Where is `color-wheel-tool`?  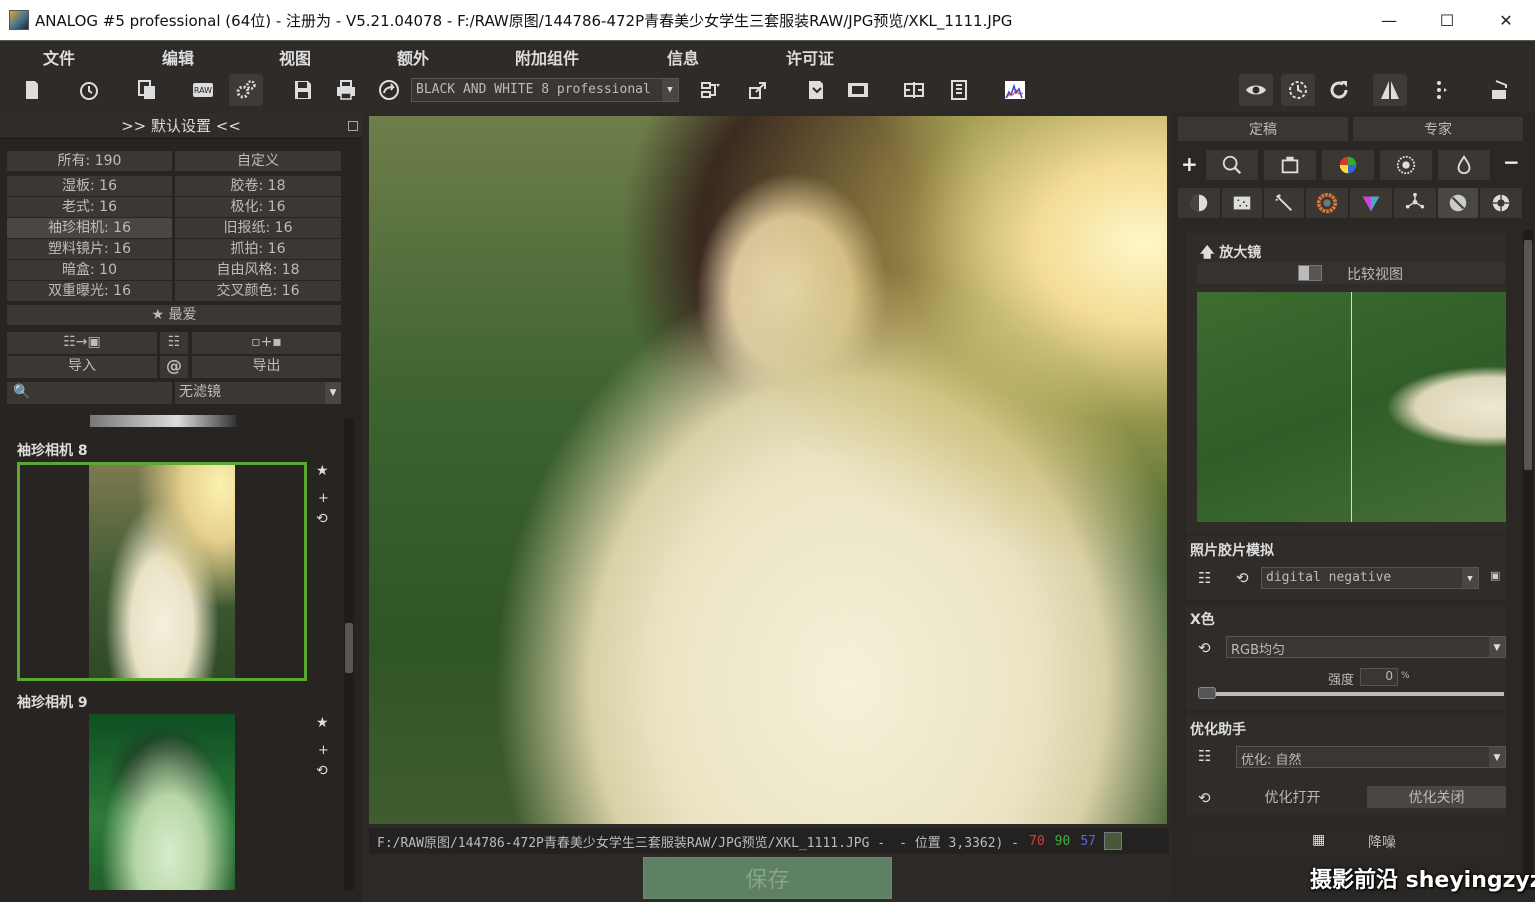 color-wheel-tool is located at coordinates (1327, 203).